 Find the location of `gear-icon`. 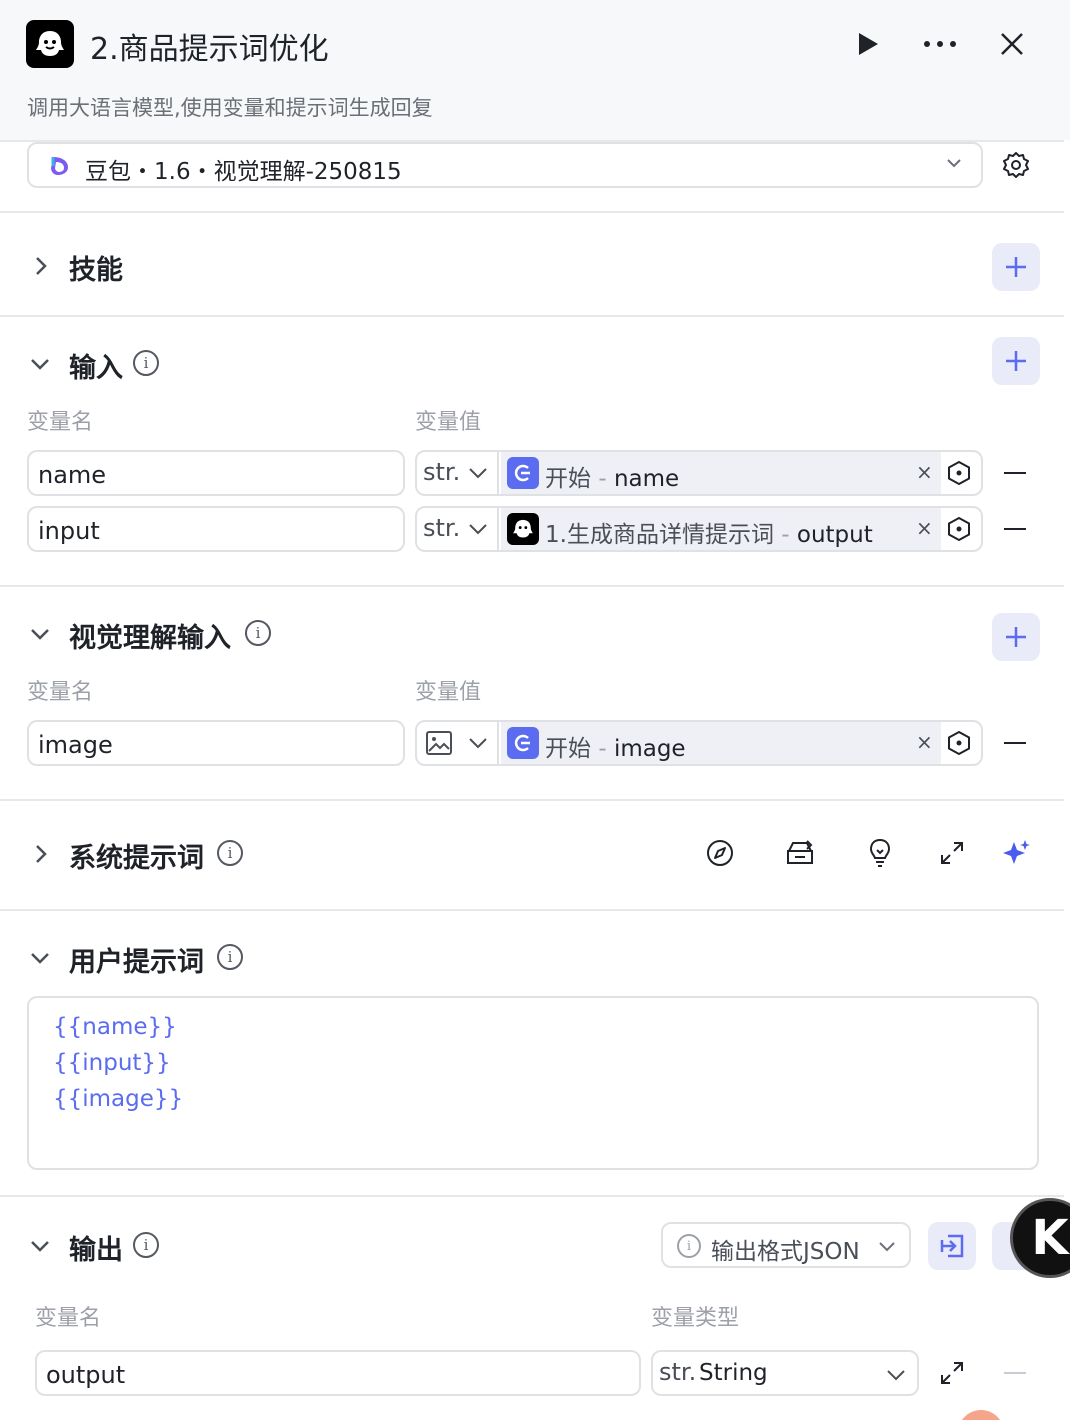

gear-icon is located at coordinates (1016, 165).